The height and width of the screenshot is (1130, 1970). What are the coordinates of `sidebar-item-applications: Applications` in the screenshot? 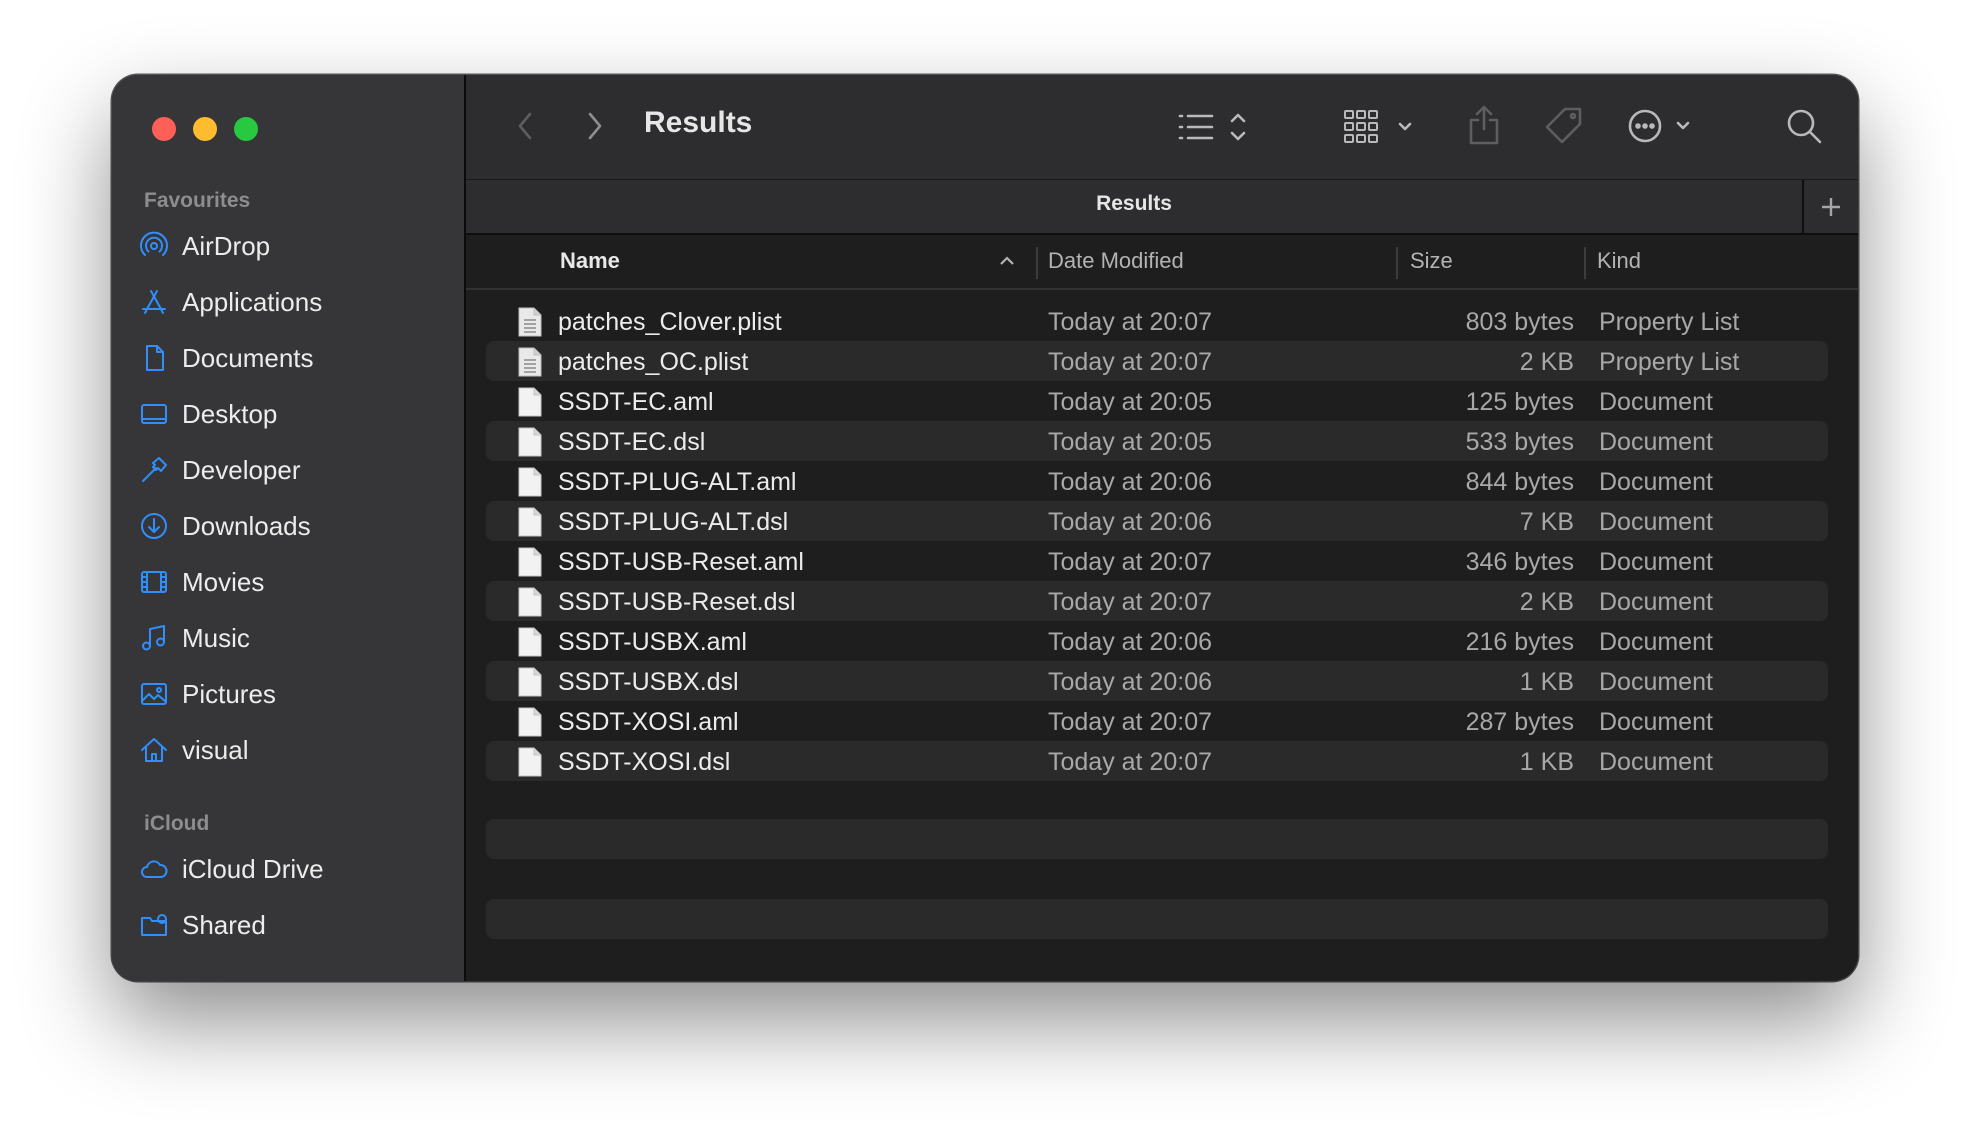 It's located at (288, 302).